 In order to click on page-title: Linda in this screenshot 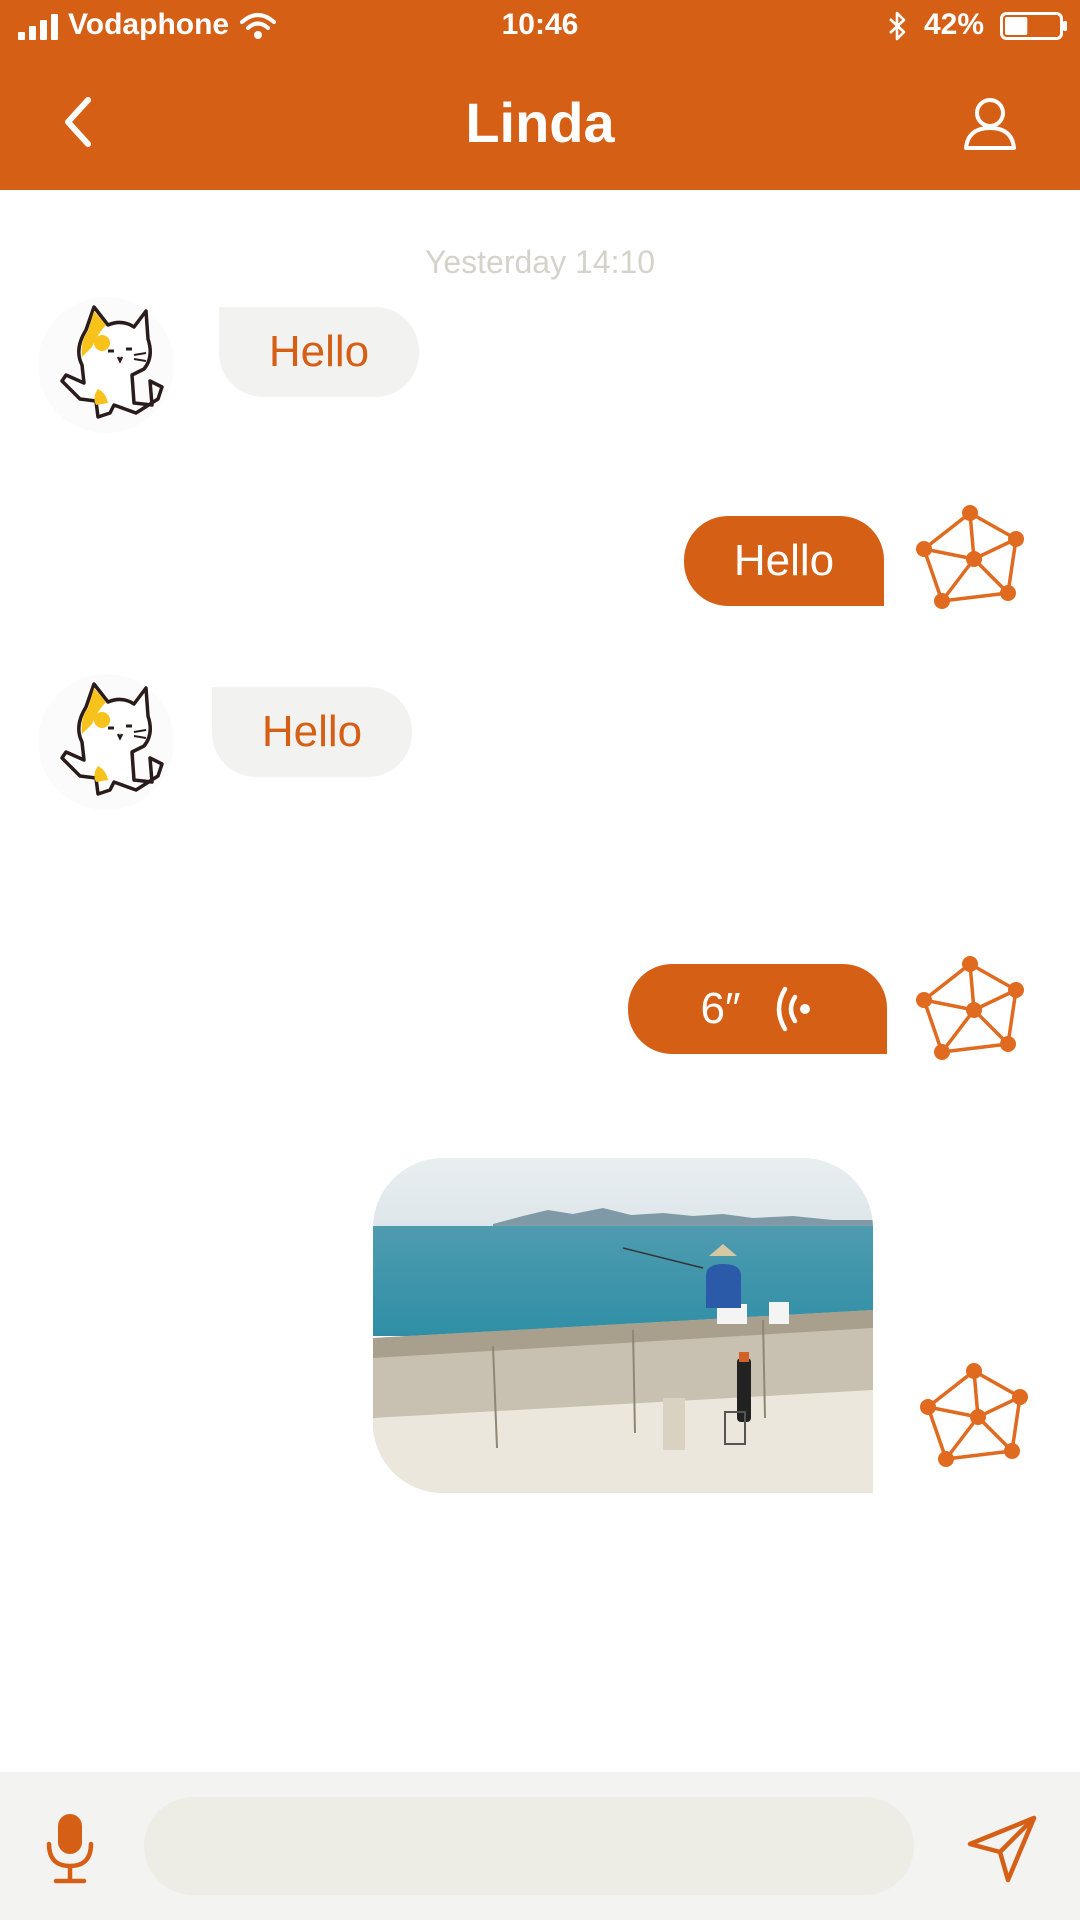, I will do `click(540, 122)`.